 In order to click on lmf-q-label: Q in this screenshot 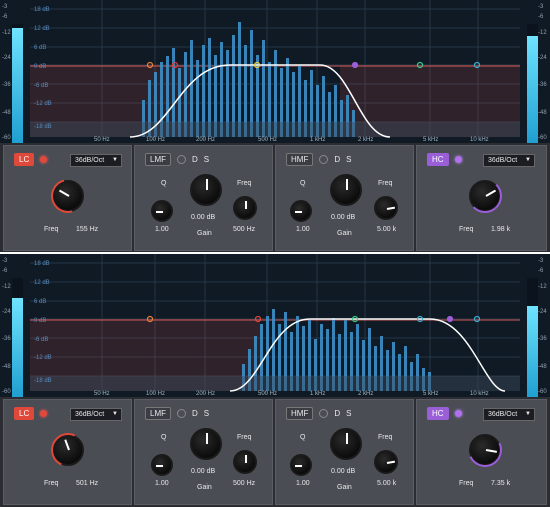, I will do `click(164, 183)`.